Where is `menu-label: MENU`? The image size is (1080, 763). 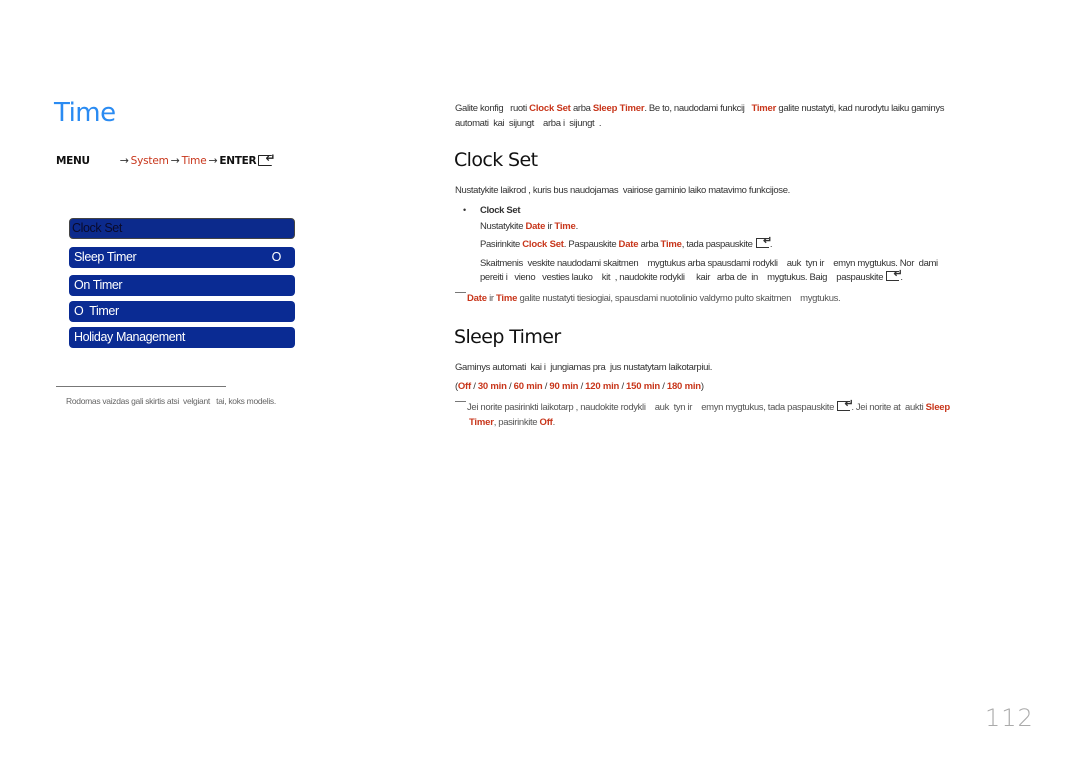 menu-label: MENU is located at coordinates (73, 161).